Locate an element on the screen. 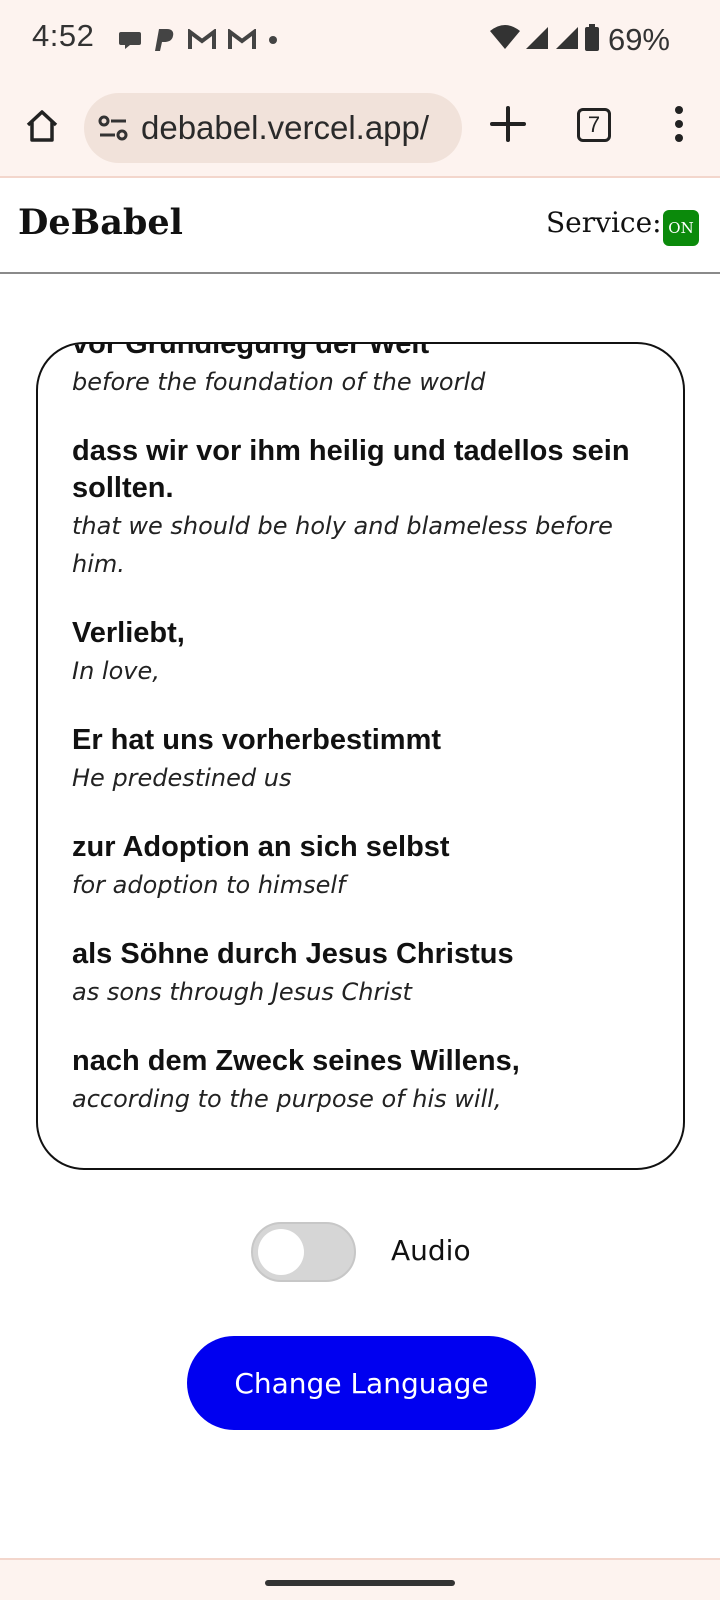  more-vert-icon is located at coordinates (679, 124).